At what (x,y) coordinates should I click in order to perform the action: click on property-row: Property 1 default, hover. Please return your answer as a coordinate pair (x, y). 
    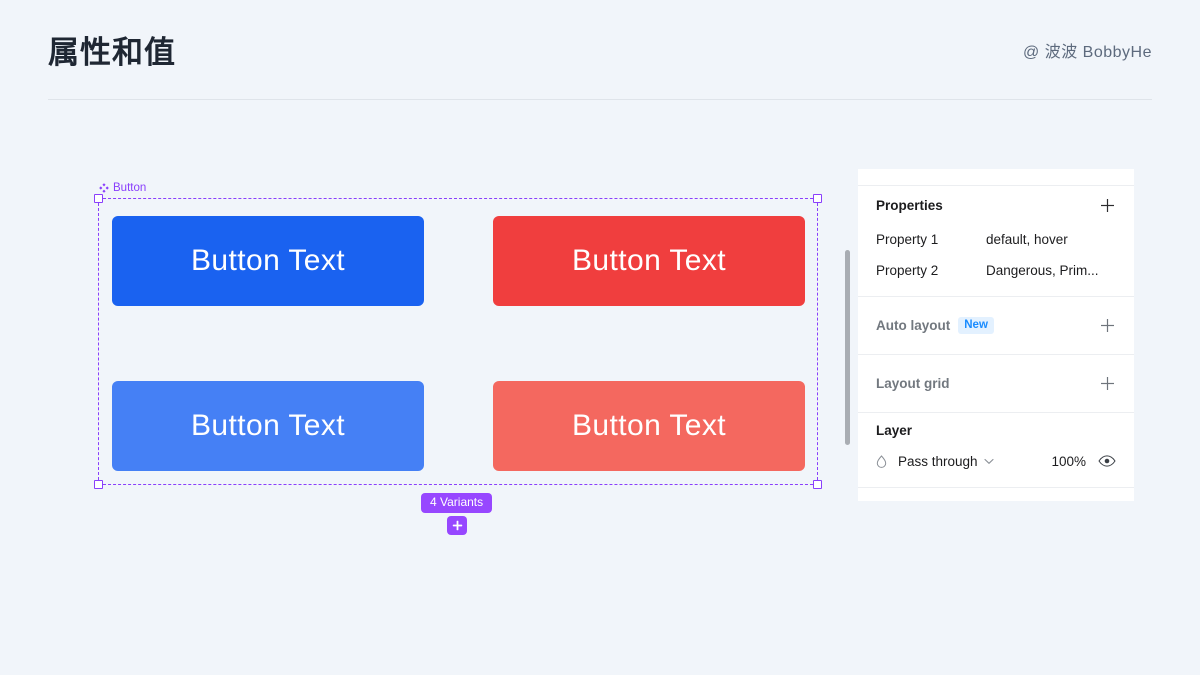
    Looking at the image, I should click on (996, 239).